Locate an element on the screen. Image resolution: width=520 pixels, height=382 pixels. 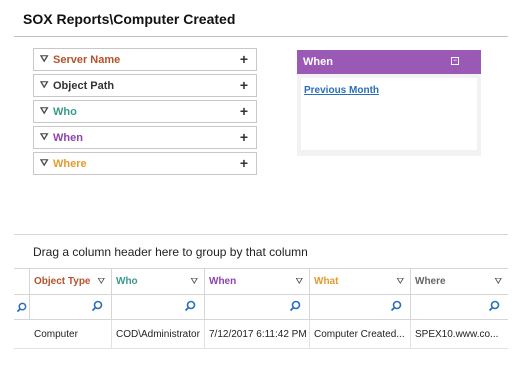
filter-object-path: ⛛ Object Path + is located at coordinates (145, 85).